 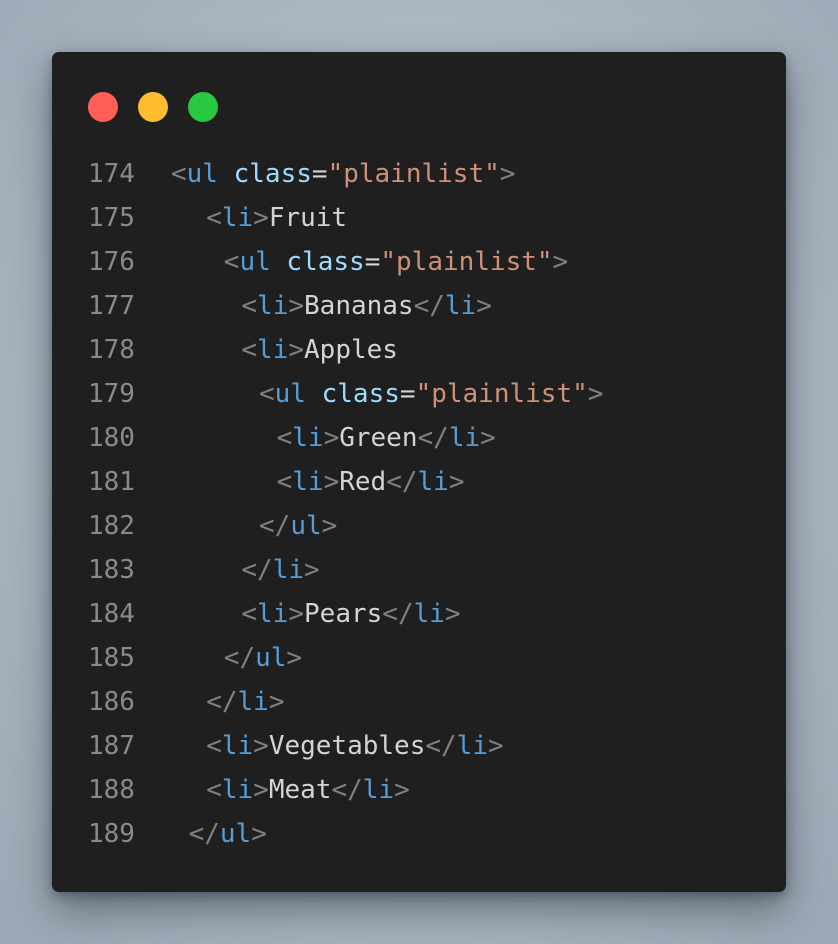 I want to click on line-source: <li>Fruit, so click(x=276, y=218).